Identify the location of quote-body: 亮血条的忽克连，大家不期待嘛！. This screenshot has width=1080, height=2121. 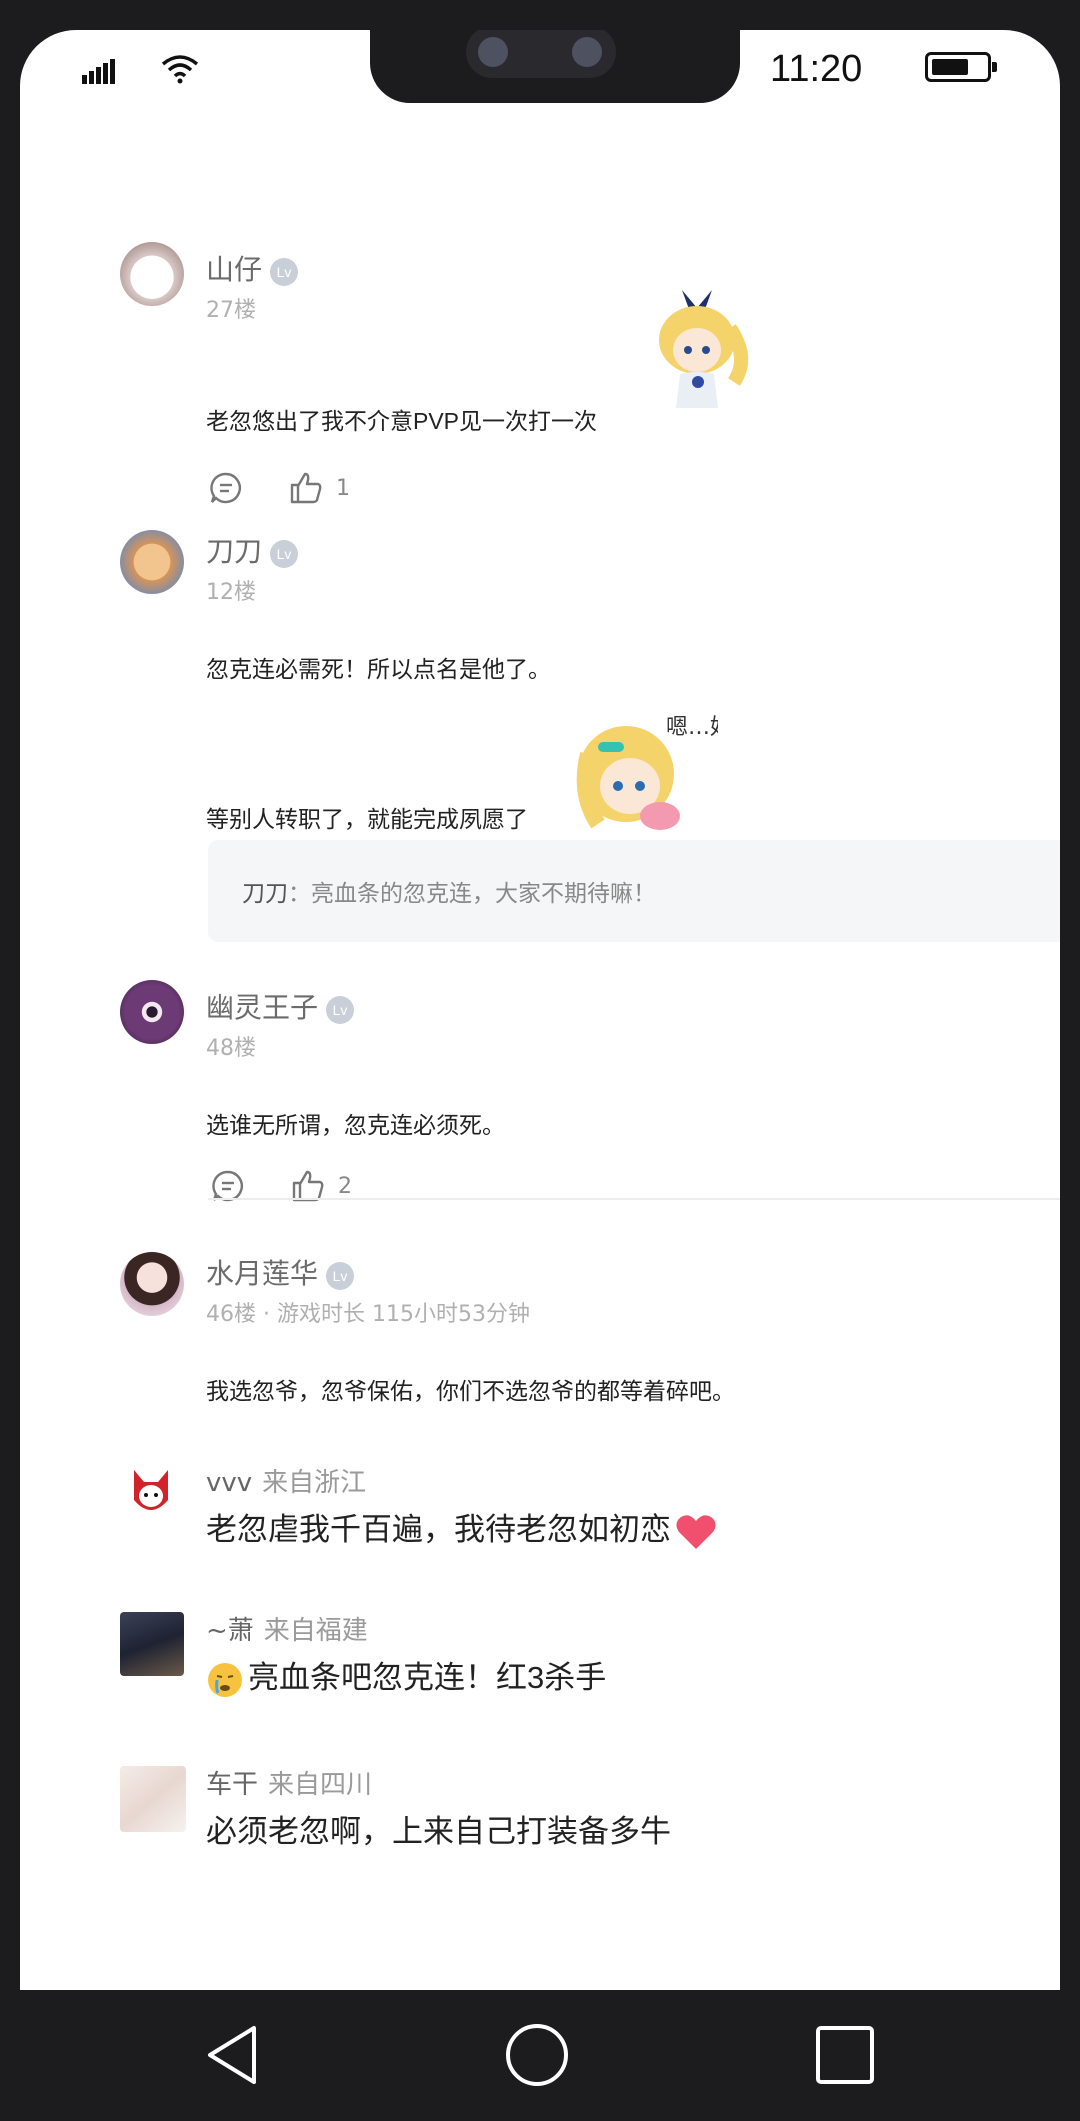
(483, 894).